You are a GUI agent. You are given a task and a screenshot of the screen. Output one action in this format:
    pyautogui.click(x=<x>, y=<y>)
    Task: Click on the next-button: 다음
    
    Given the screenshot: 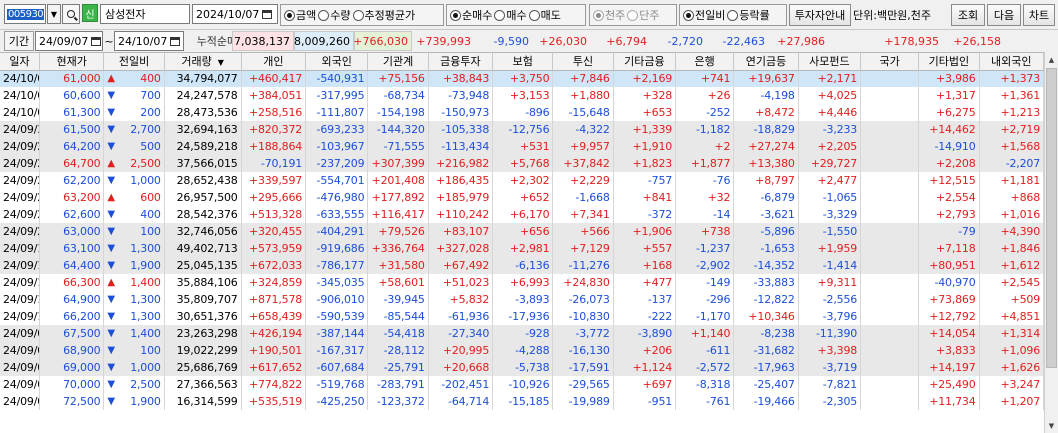 What is the action you would take?
    pyautogui.click(x=1004, y=15)
    